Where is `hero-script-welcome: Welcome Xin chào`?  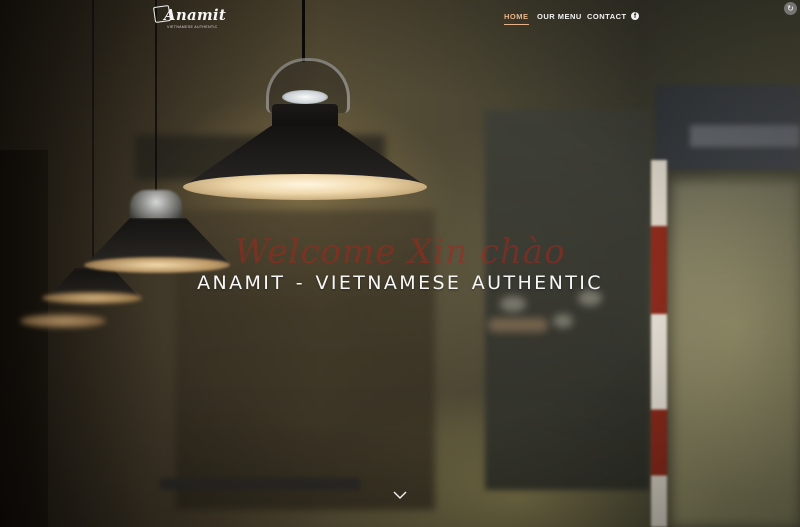
hero-script-welcome: Welcome Xin chào is located at coordinates (400, 252).